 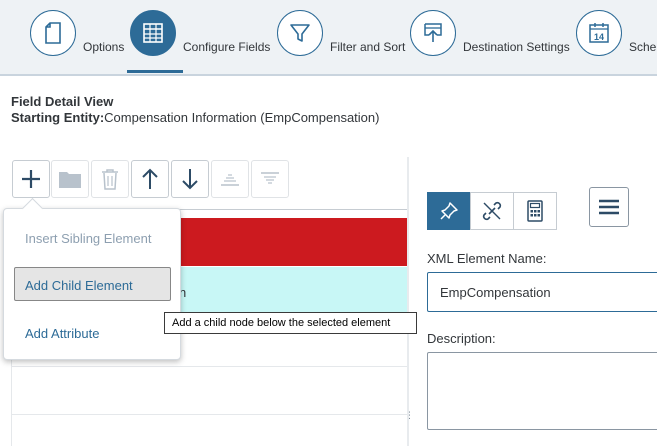 What do you see at coordinates (300, 33) in the screenshot?
I see `filter-funnel-icon` at bounding box center [300, 33].